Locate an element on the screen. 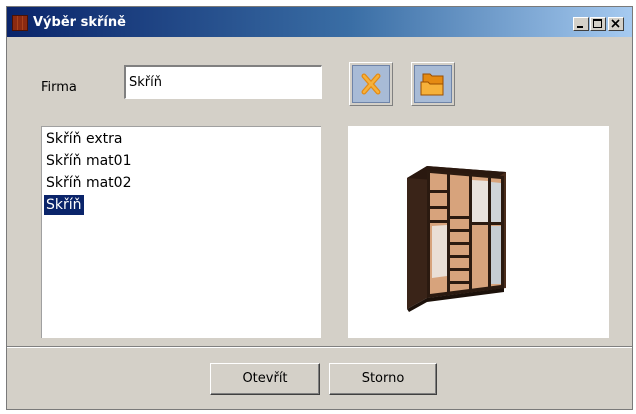 The image size is (636, 414). x-icon is located at coordinates (371, 84).